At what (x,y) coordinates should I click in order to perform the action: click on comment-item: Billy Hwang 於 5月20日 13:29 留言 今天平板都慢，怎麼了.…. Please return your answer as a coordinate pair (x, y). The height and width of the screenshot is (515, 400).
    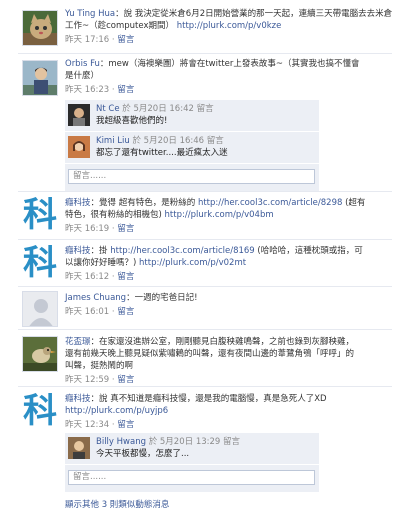
    Looking at the image, I should click on (192, 449).